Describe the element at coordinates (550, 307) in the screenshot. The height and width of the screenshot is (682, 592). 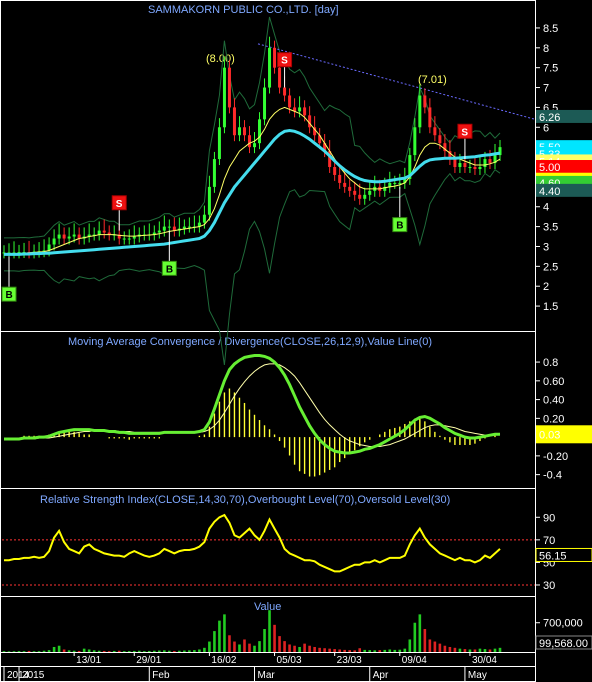
I see `price-tick-label: 1.5` at that location.